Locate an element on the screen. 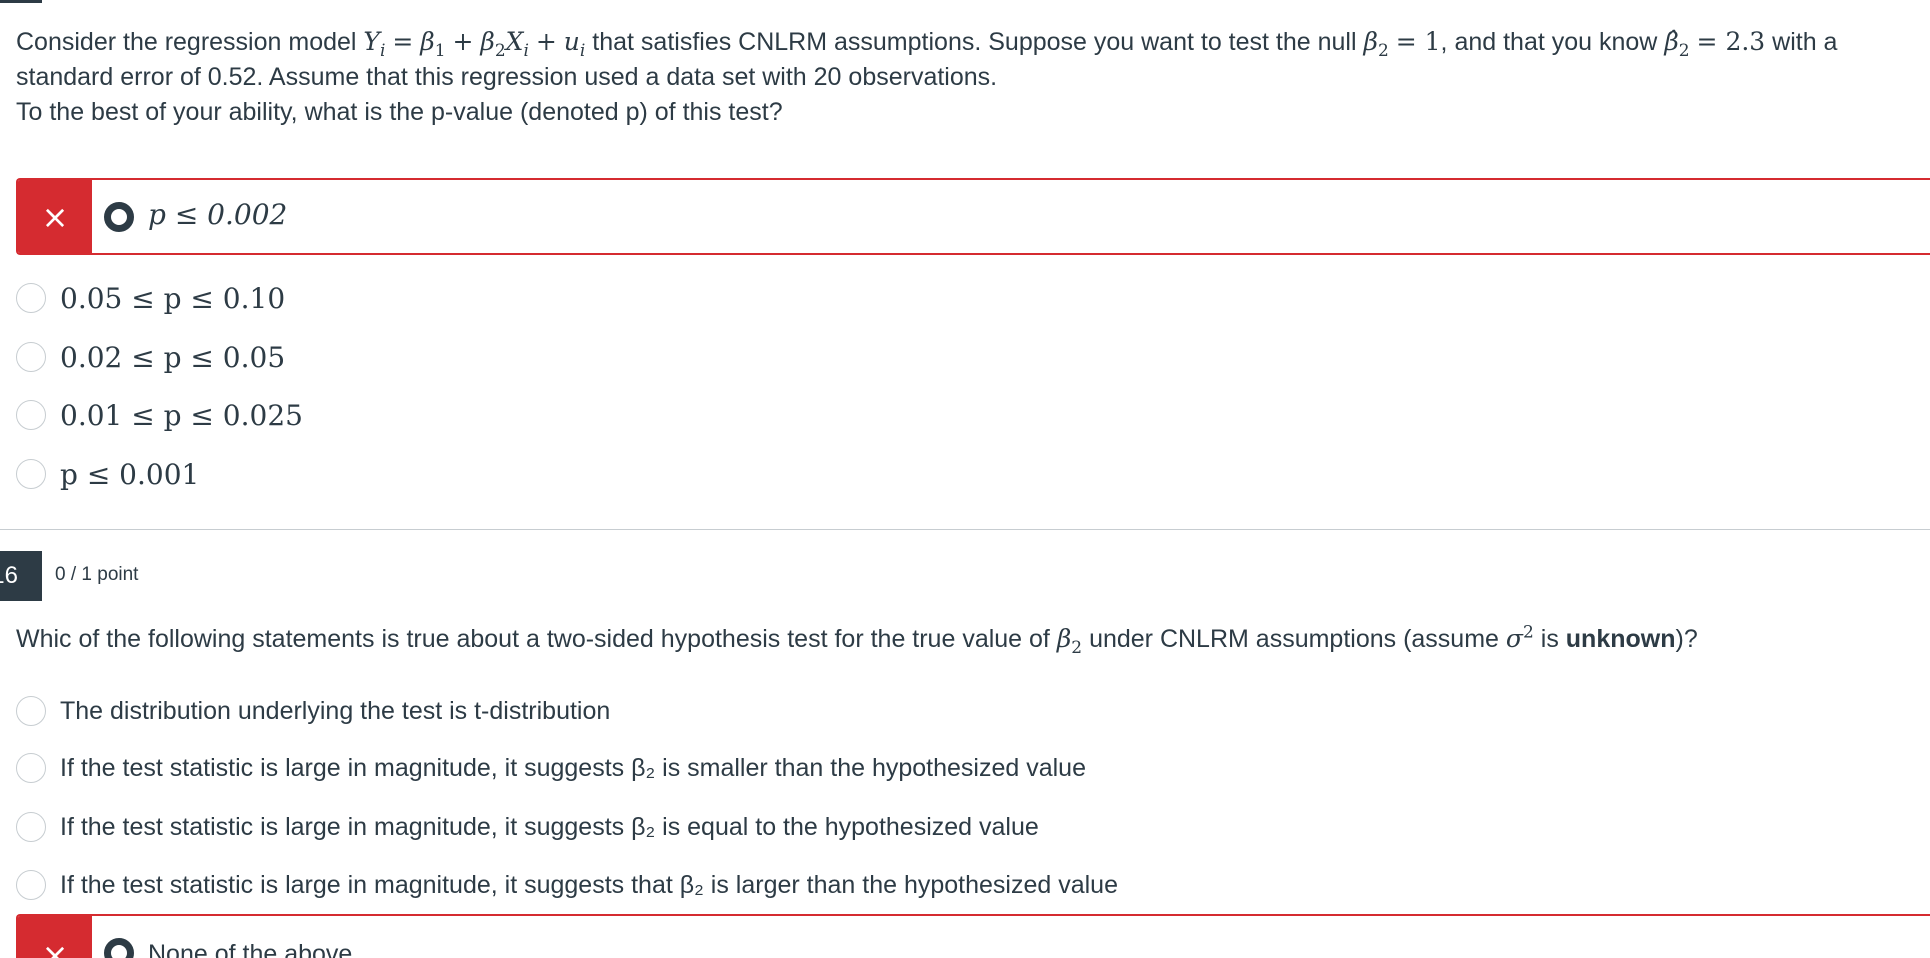  answer-label: 0.01 ≤ p ≤ 0.025 is located at coordinates (181, 415).